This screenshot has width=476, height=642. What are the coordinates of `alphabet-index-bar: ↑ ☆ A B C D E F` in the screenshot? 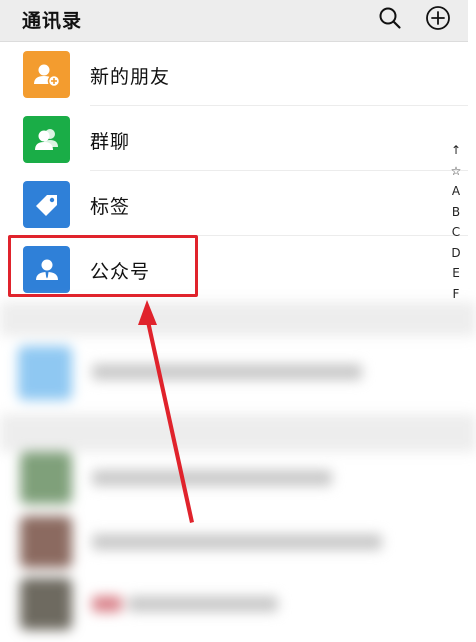 It's located at (456, 222).